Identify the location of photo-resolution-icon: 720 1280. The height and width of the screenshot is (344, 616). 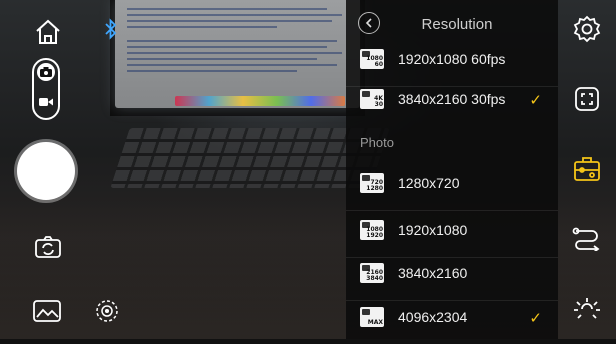
(372, 183).